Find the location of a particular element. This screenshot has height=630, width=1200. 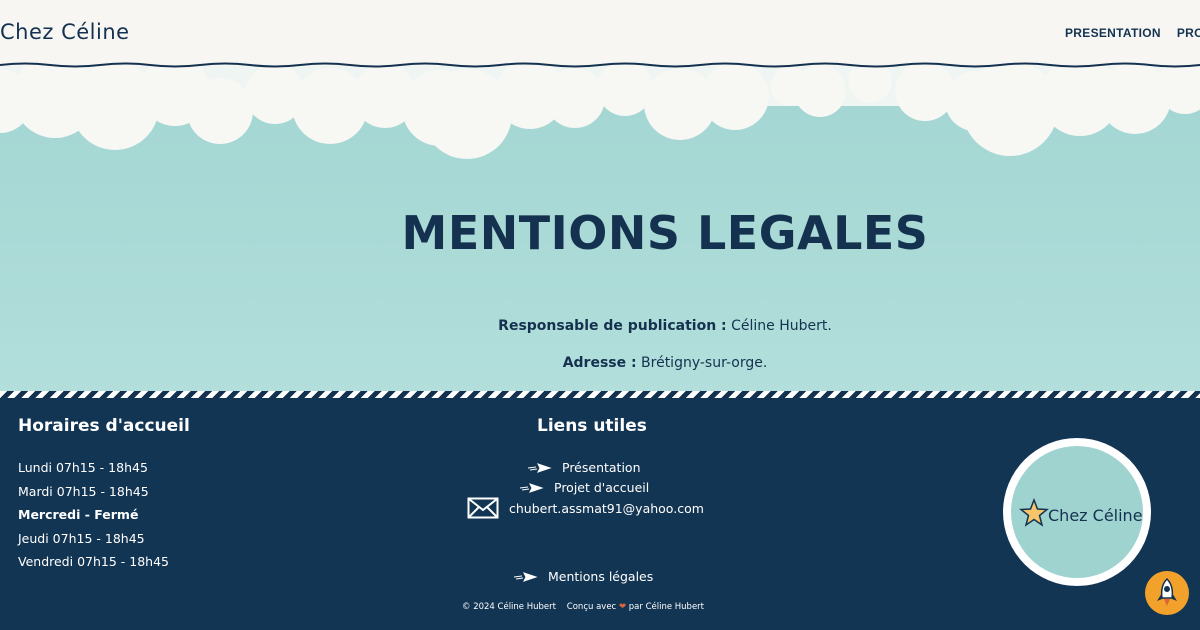

striped-divider is located at coordinates (600, 394).